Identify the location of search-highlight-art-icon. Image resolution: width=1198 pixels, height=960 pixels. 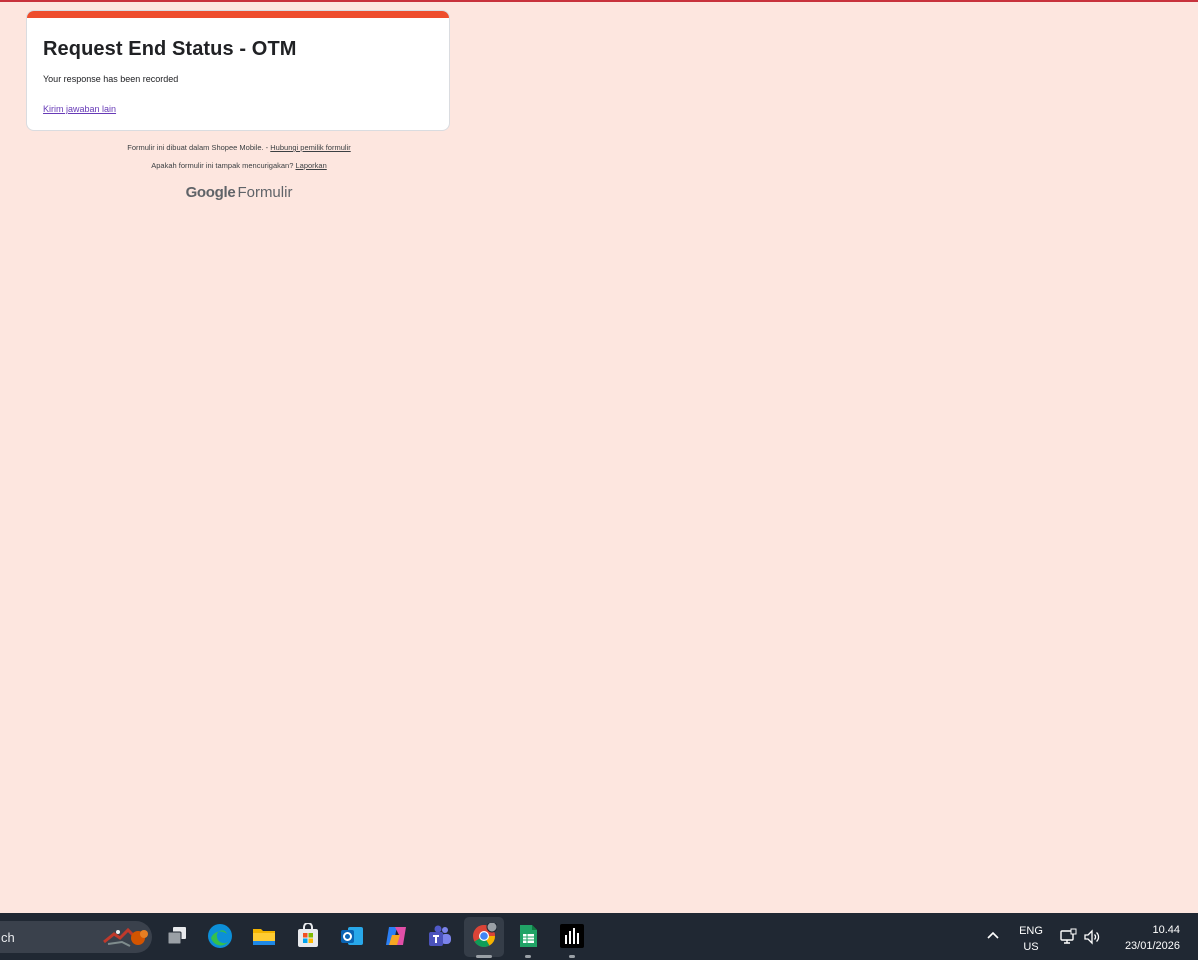
(125, 937).